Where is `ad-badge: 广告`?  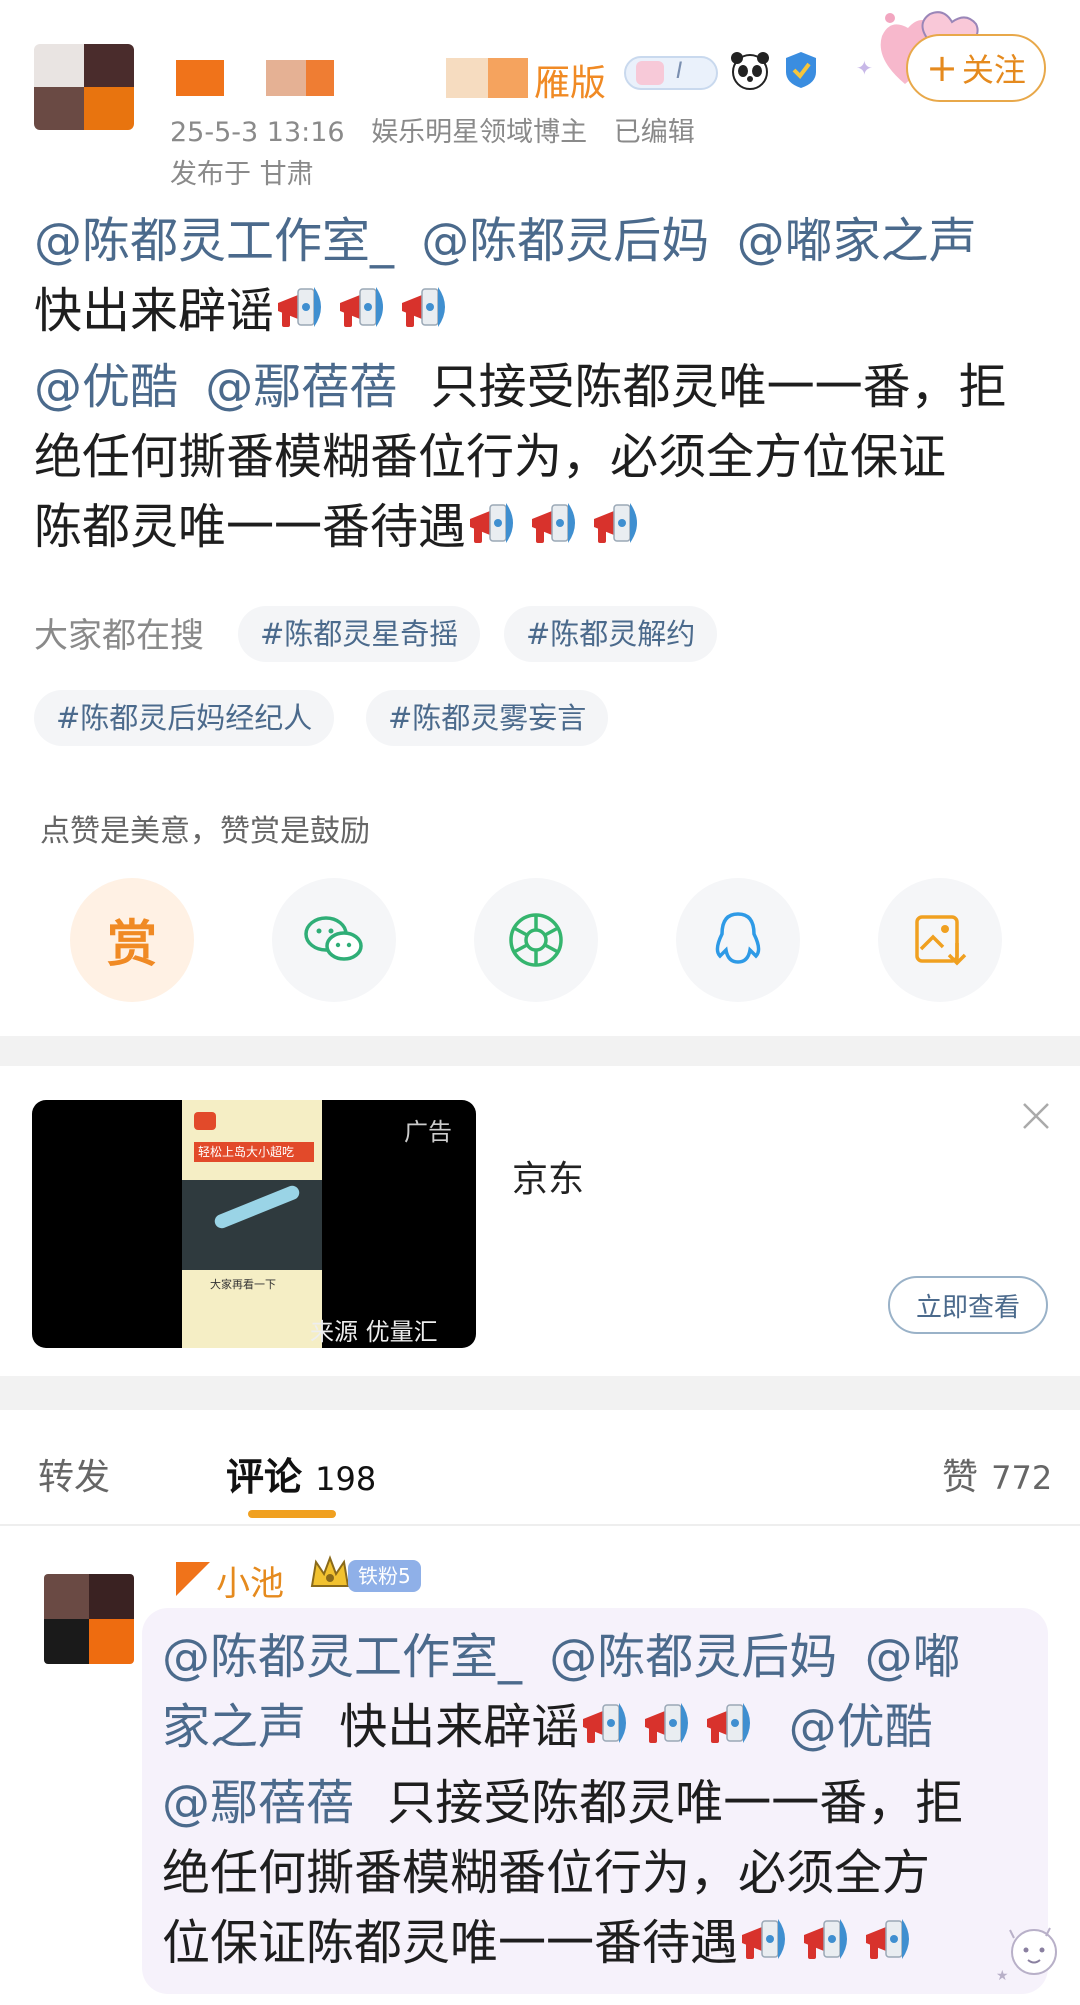
ad-badge: 广告 is located at coordinates (428, 1132).